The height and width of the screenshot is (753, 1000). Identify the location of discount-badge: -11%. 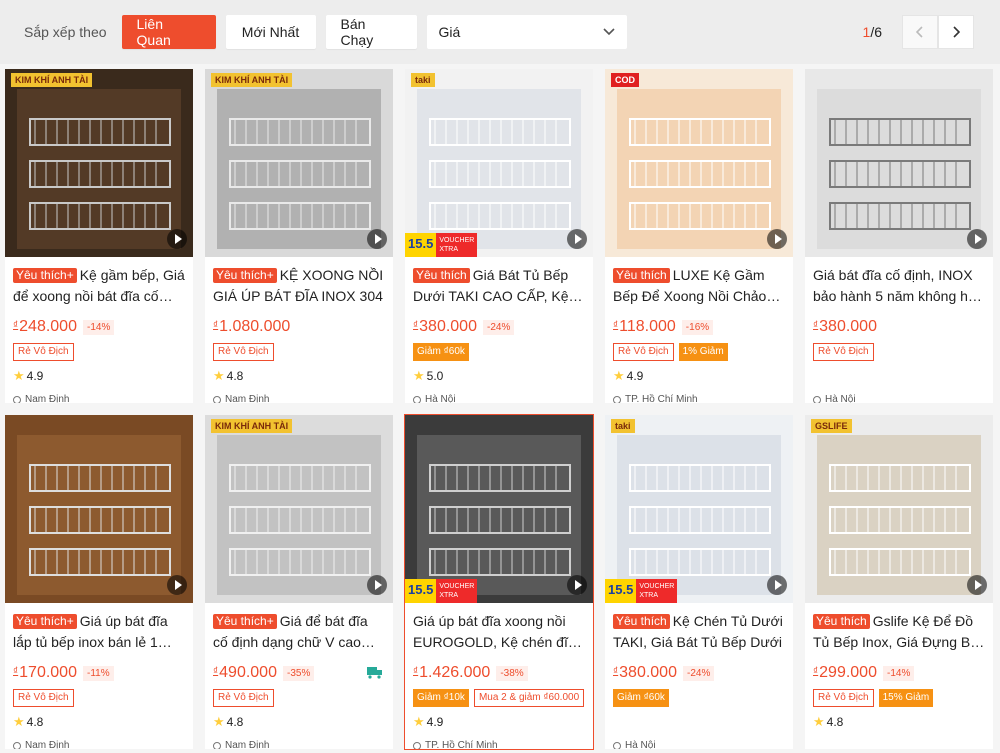
(98, 673).